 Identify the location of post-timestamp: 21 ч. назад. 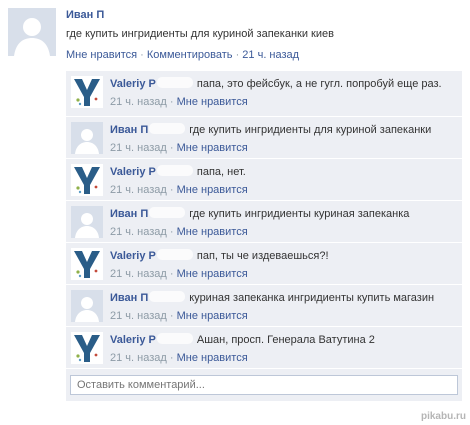
(270, 55).